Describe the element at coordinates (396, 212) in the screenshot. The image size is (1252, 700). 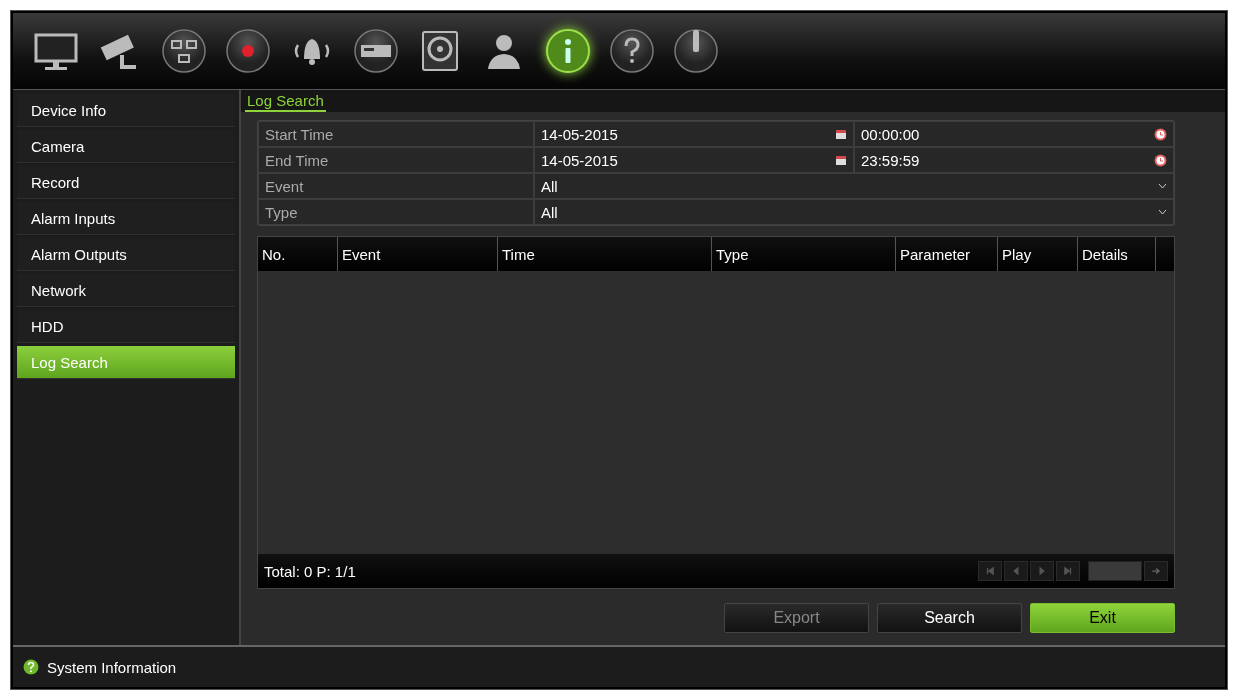
I see `field-label: Type` at that location.